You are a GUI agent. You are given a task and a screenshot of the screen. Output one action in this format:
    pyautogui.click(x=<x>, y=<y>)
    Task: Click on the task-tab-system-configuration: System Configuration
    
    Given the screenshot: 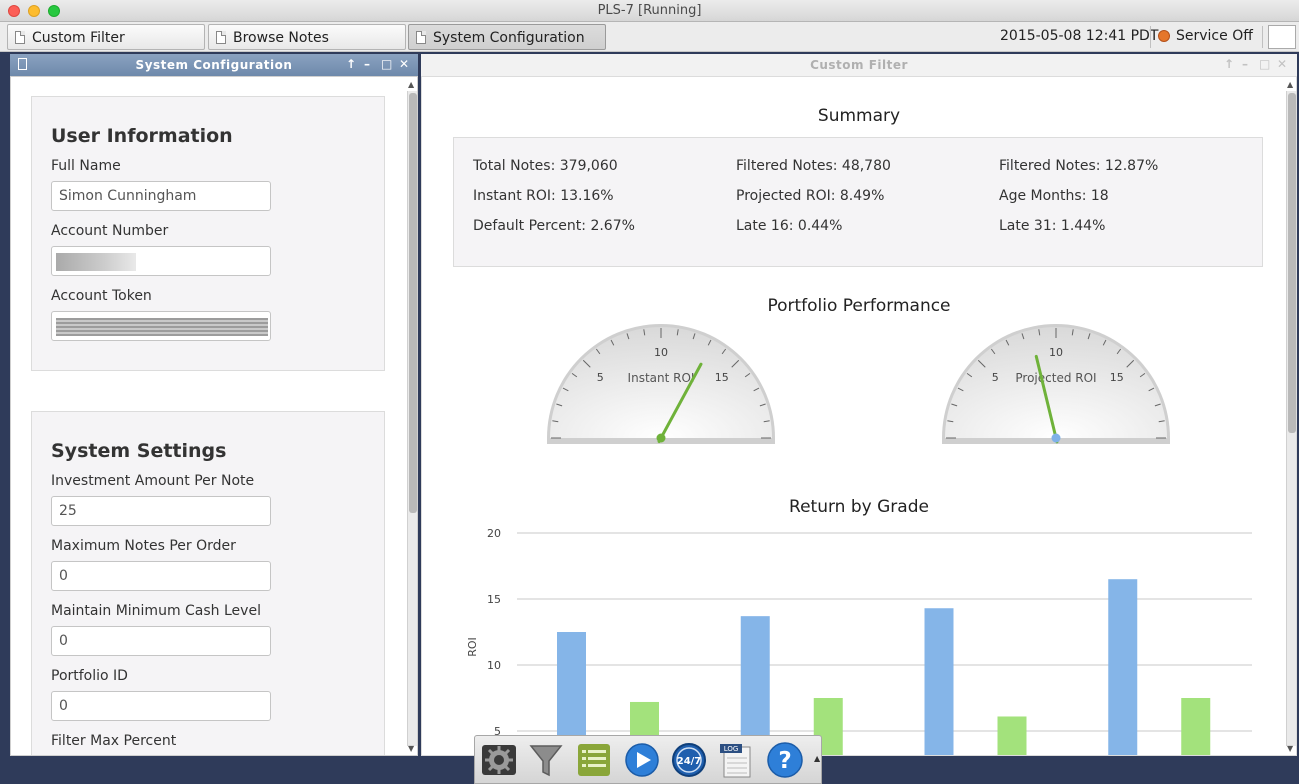 What is the action you would take?
    pyautogui.click(x=507, y=37)
    